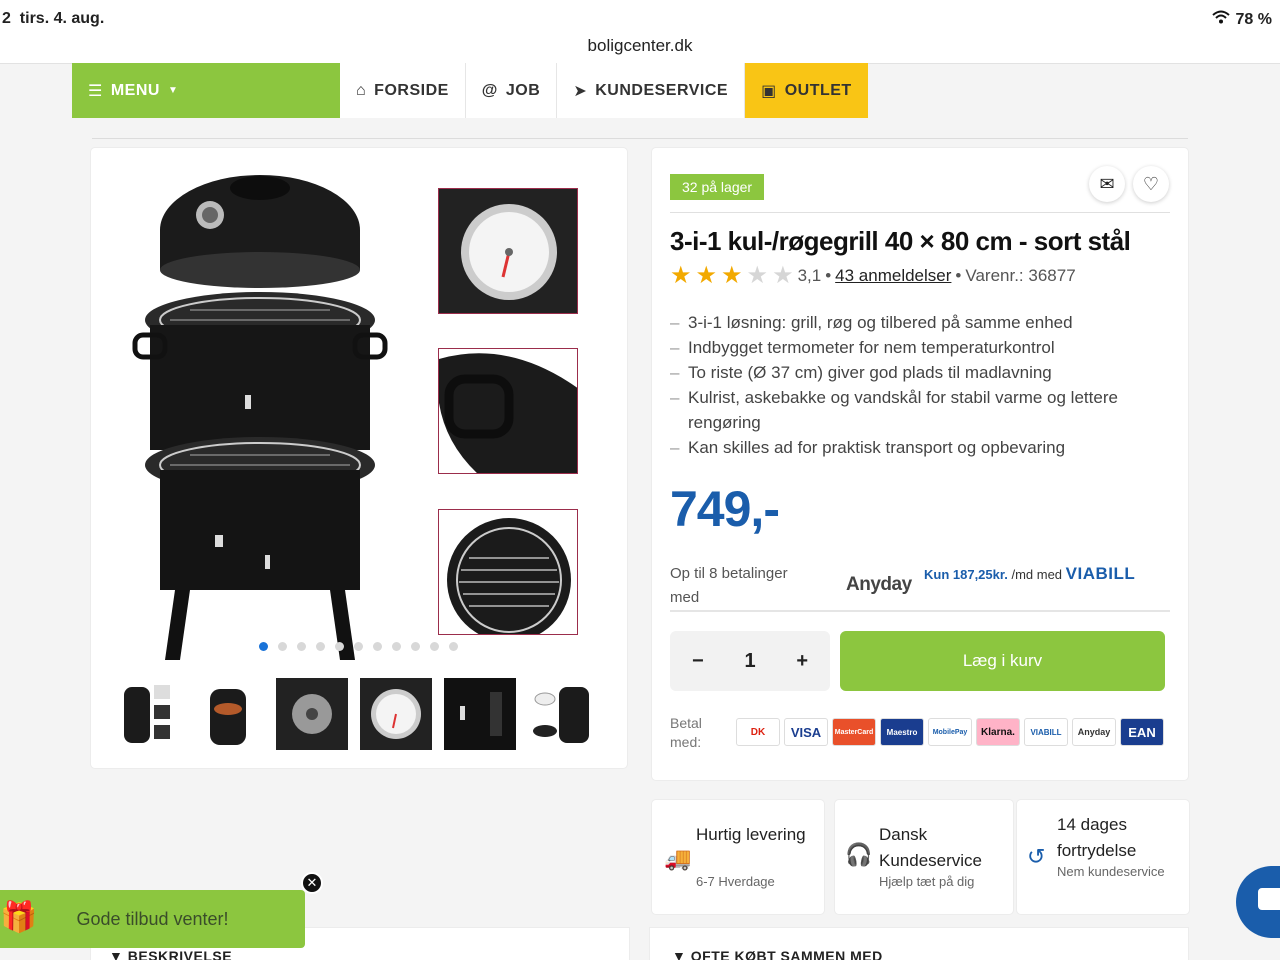 The height and width of the screenshot is (960, 1280). I want to click on rating-value: 3,1, so click(809, 275).